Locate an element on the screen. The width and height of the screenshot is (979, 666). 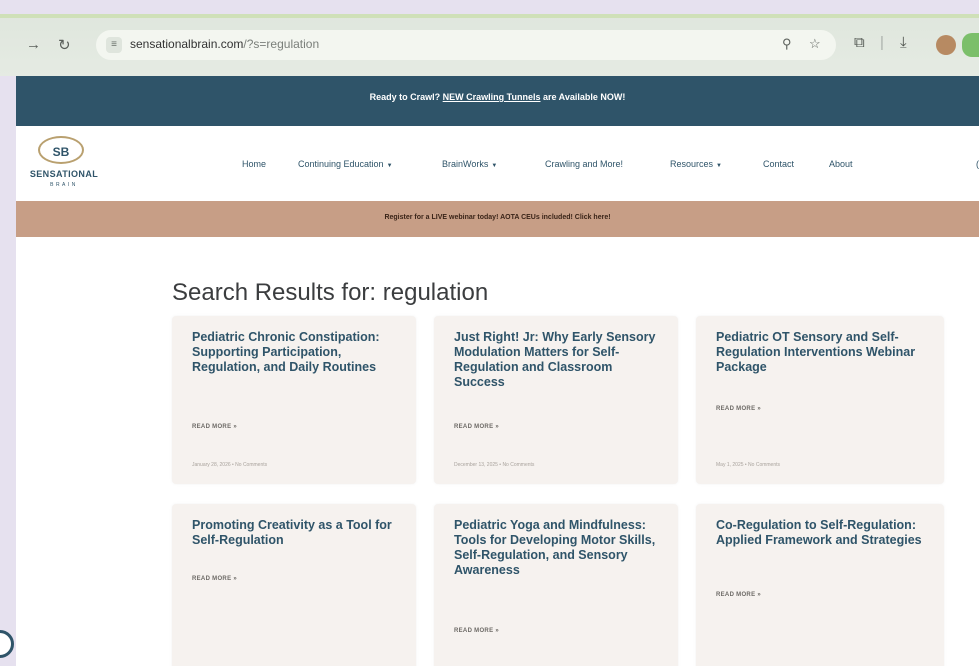
result-meta: December 13, 2025 • No Comments is located at coordinates (494, 465).